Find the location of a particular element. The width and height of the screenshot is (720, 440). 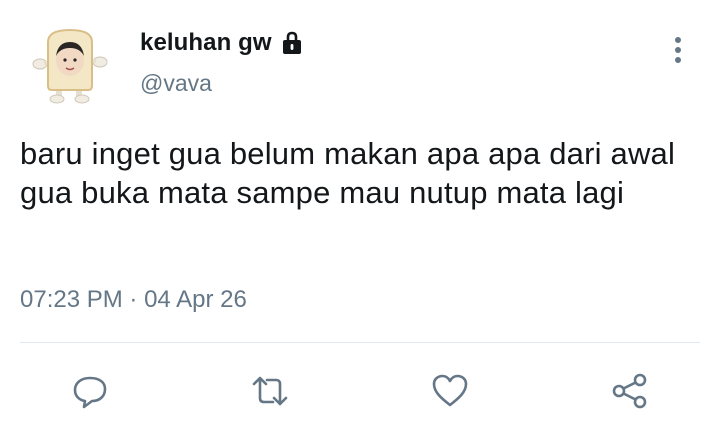

tweet-timestamp: 07:23 PM · 04 Apr 26 is located at coordinates (133, 300).